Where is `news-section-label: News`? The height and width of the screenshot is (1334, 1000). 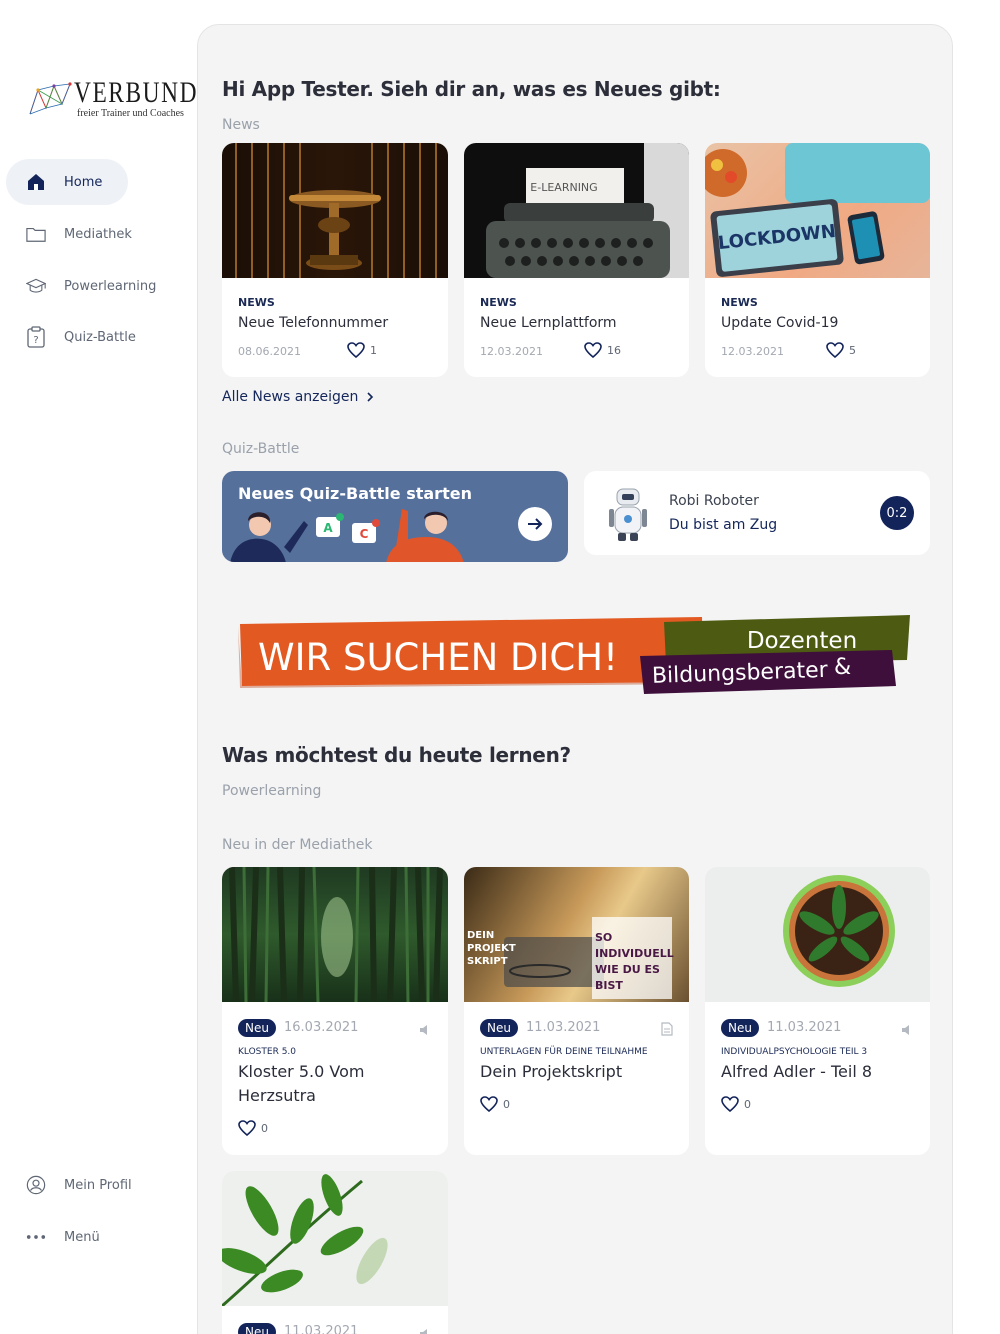
news-section-label: News is located at coordinates (241, 125).